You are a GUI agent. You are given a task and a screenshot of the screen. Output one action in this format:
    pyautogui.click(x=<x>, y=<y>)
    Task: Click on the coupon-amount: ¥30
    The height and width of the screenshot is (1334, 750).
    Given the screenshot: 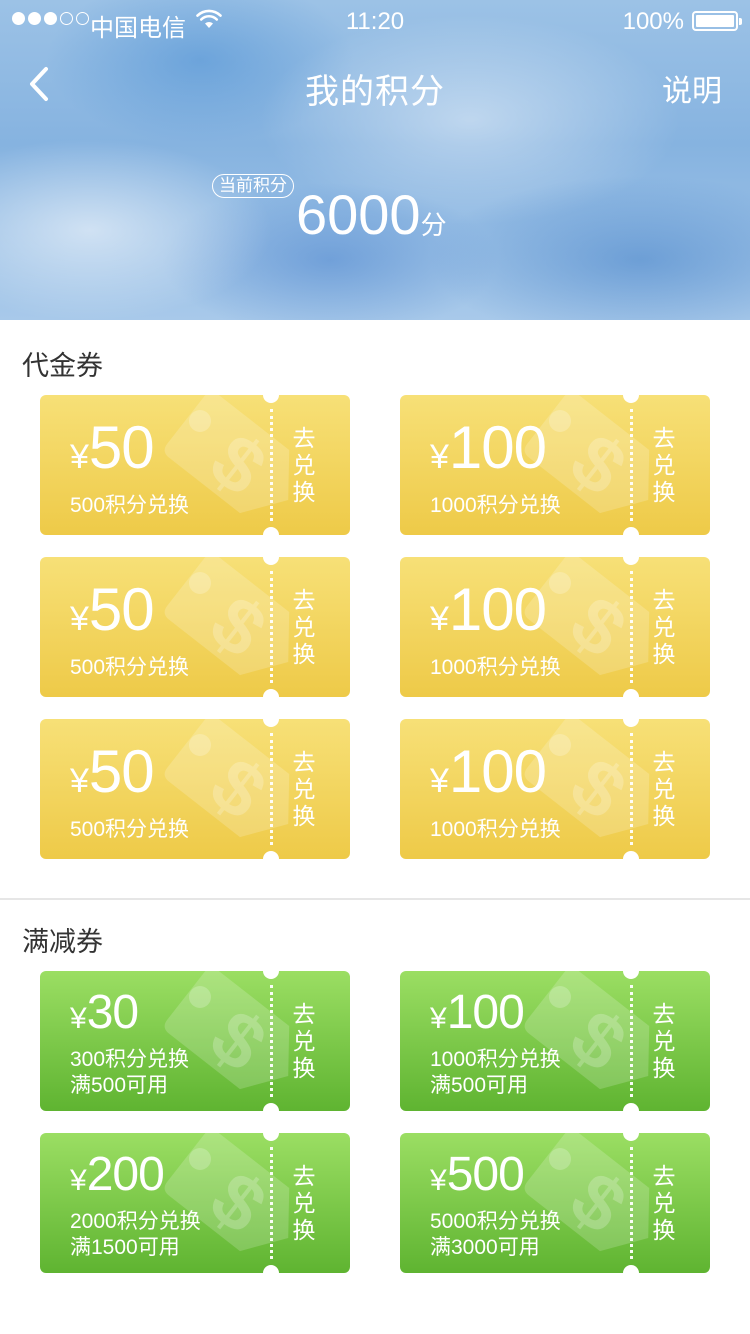 What is the action you would take?
    pyautogui.click(x=104, y=1012)
    